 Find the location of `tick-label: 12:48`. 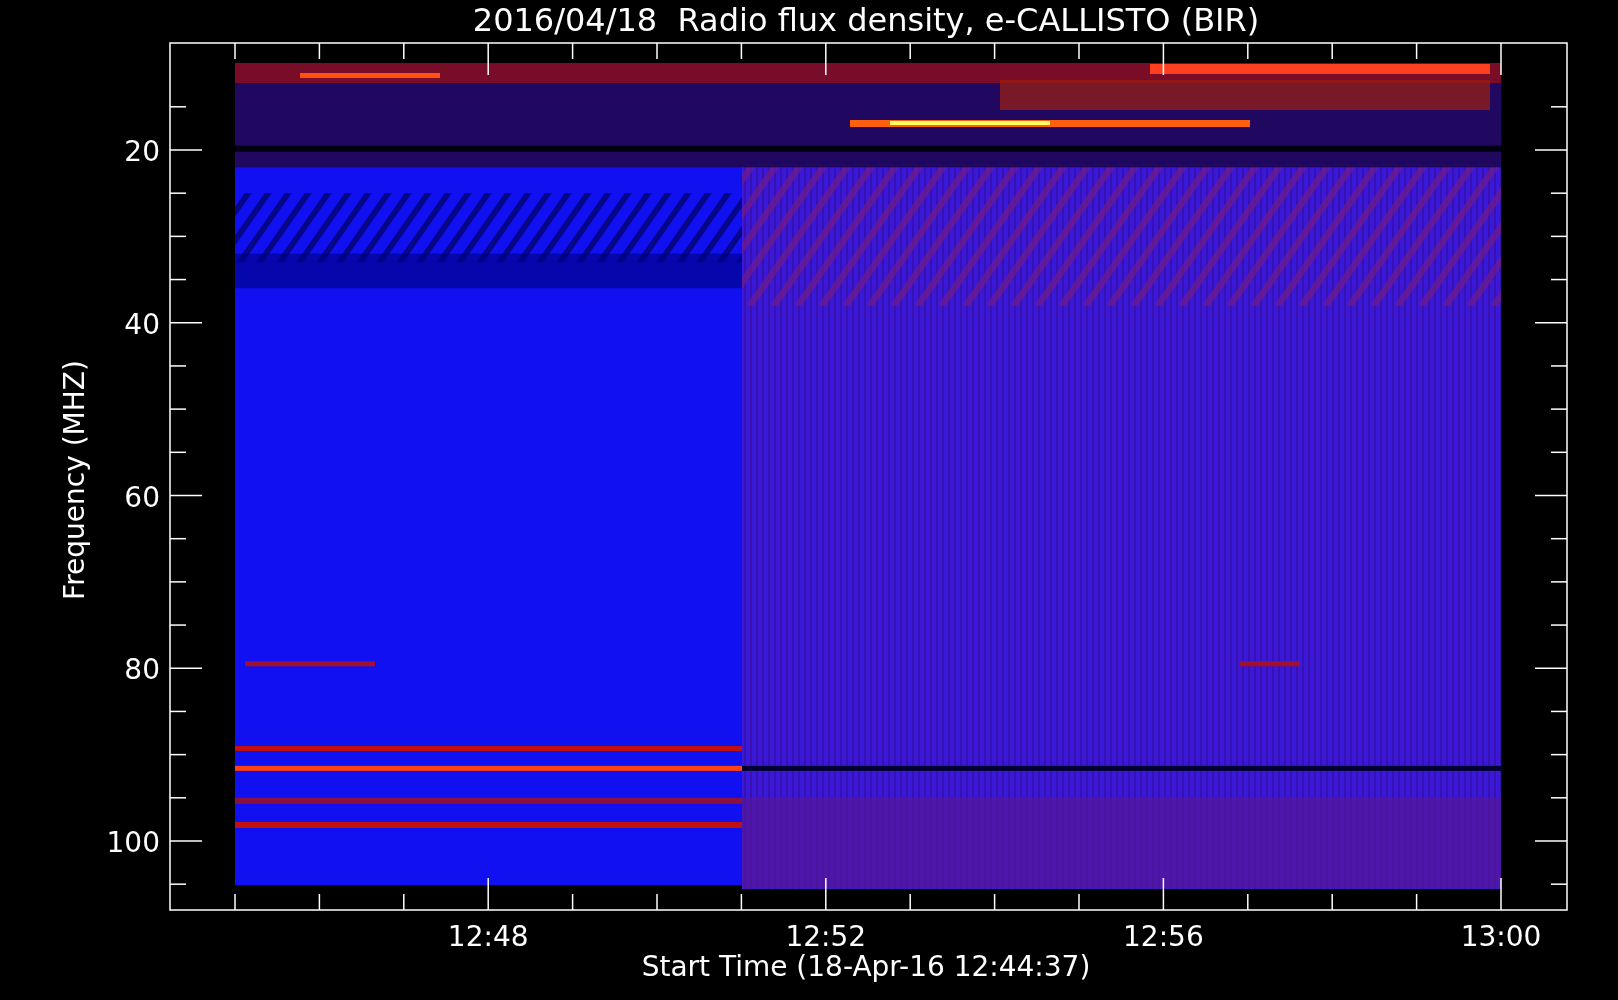

tick-label: 12:48 is located at coordinates (488, 936).